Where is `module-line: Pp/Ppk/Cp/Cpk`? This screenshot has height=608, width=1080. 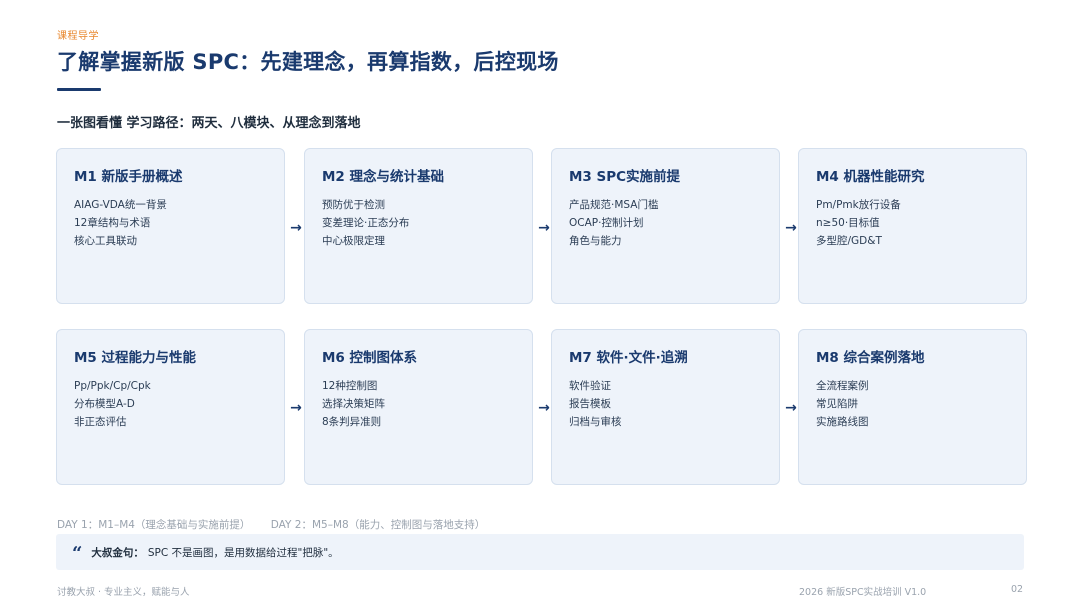
module-line: Pp/Ppk/Cp/Cpk is located at coordinates (112, 386).